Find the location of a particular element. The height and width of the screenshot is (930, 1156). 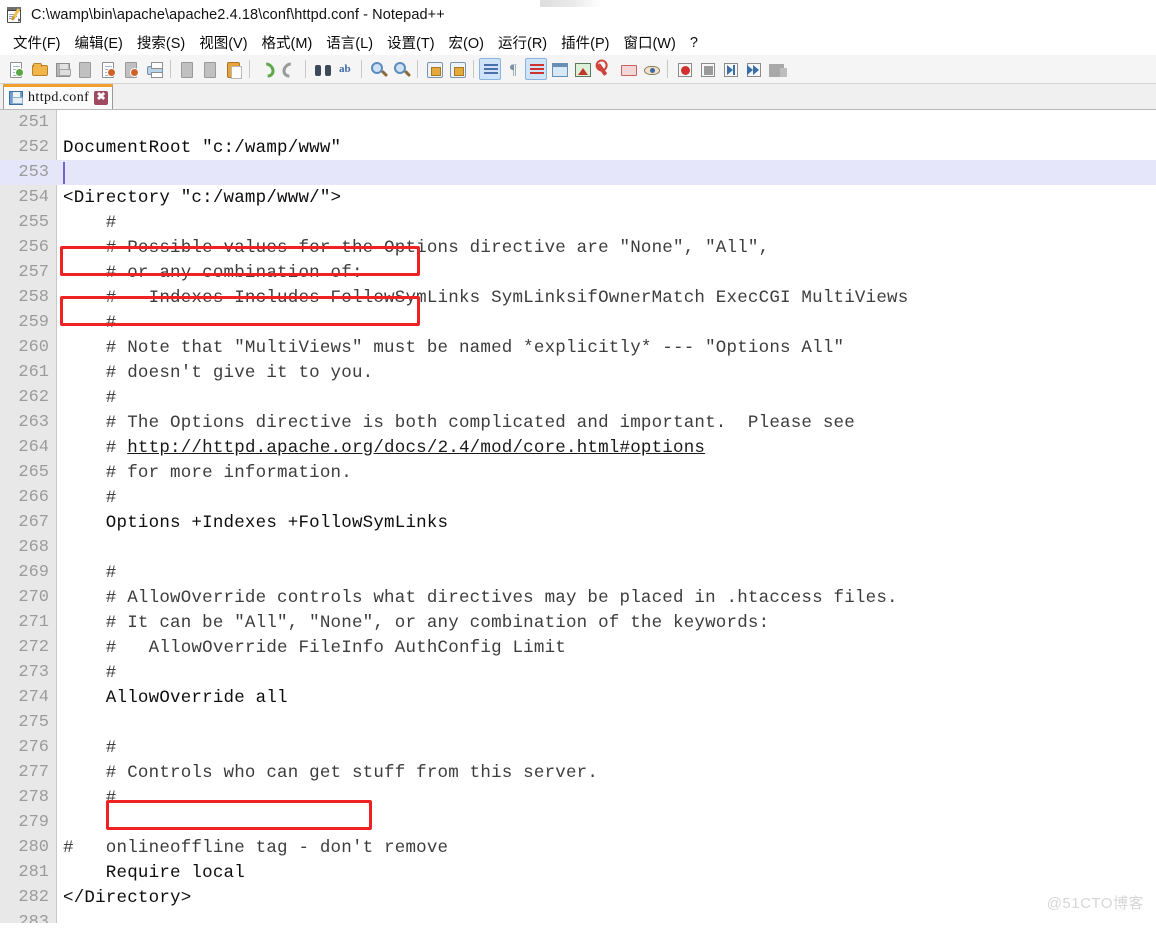

code-line-252: 252 DocumentRoot "c:/wamp/www" is located at coordinates (578, 147).